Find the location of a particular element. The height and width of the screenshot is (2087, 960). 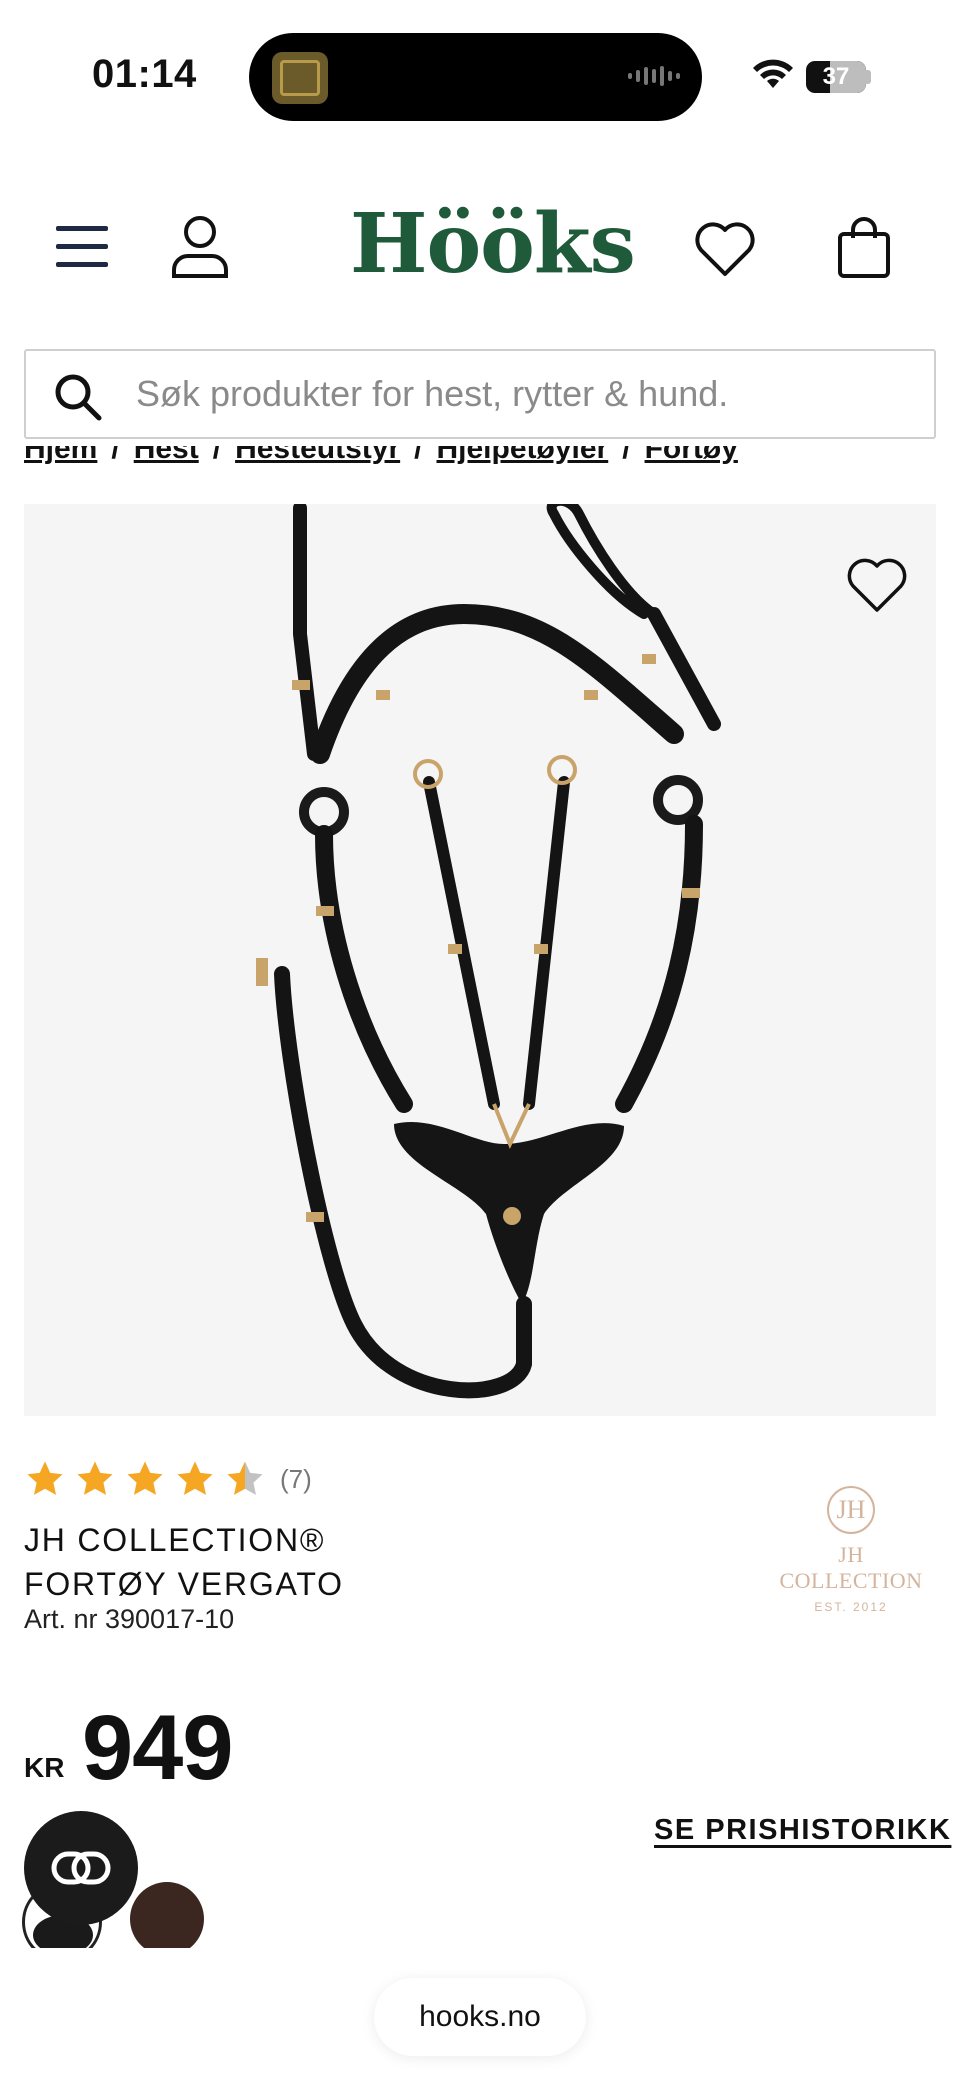

price-history-link: SE PRISHISTORIKK is located at coordinates (802, 1830).